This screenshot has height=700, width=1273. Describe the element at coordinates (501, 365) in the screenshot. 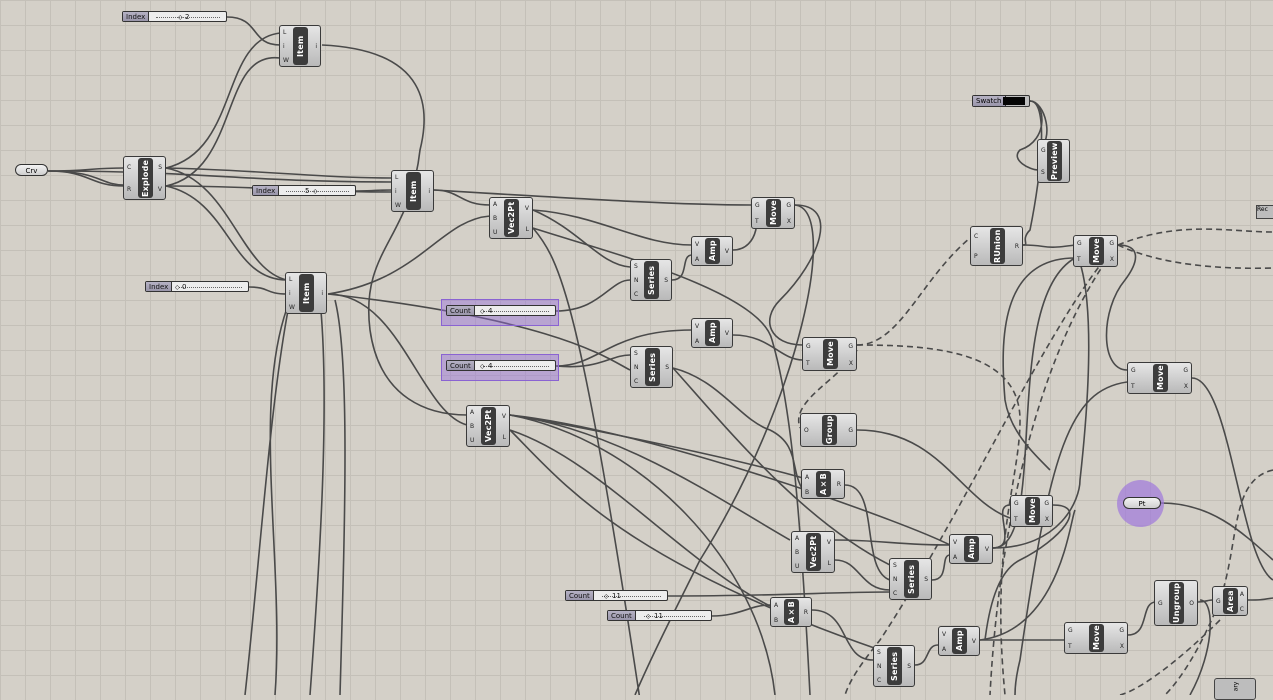

I see `count-slider-4b: Count ◇ 4` at that location.